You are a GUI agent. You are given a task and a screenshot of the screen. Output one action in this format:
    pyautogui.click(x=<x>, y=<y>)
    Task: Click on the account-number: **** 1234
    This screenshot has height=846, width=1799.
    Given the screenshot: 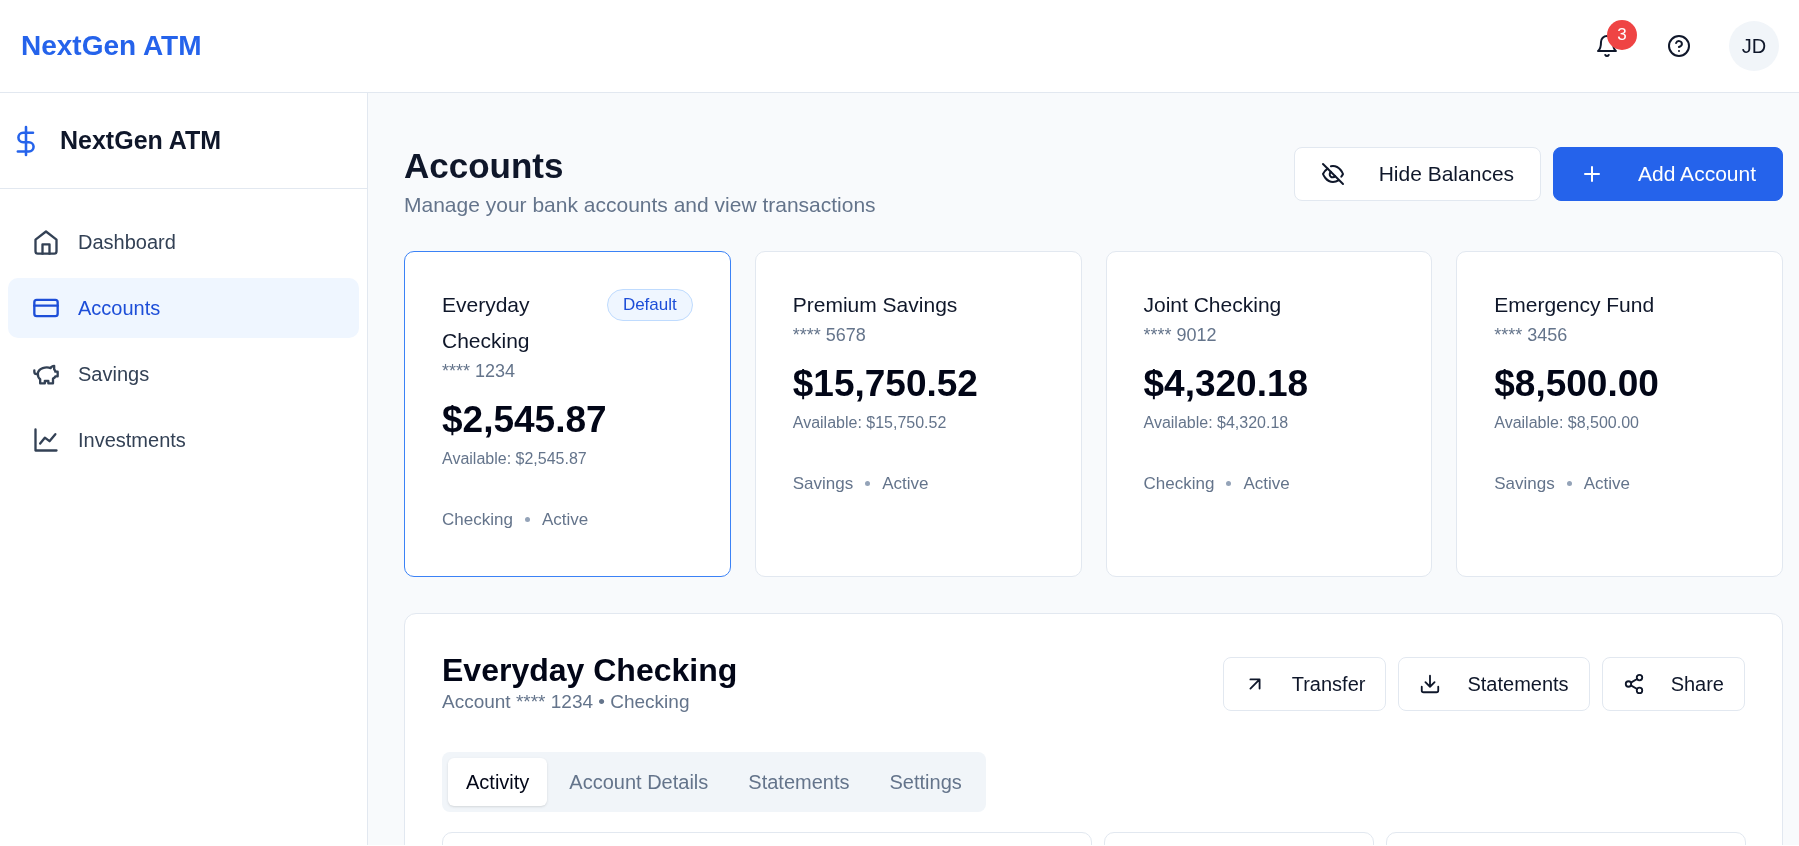 What is the action you would take?
    pyautogui.click(x=479, y=371)
    